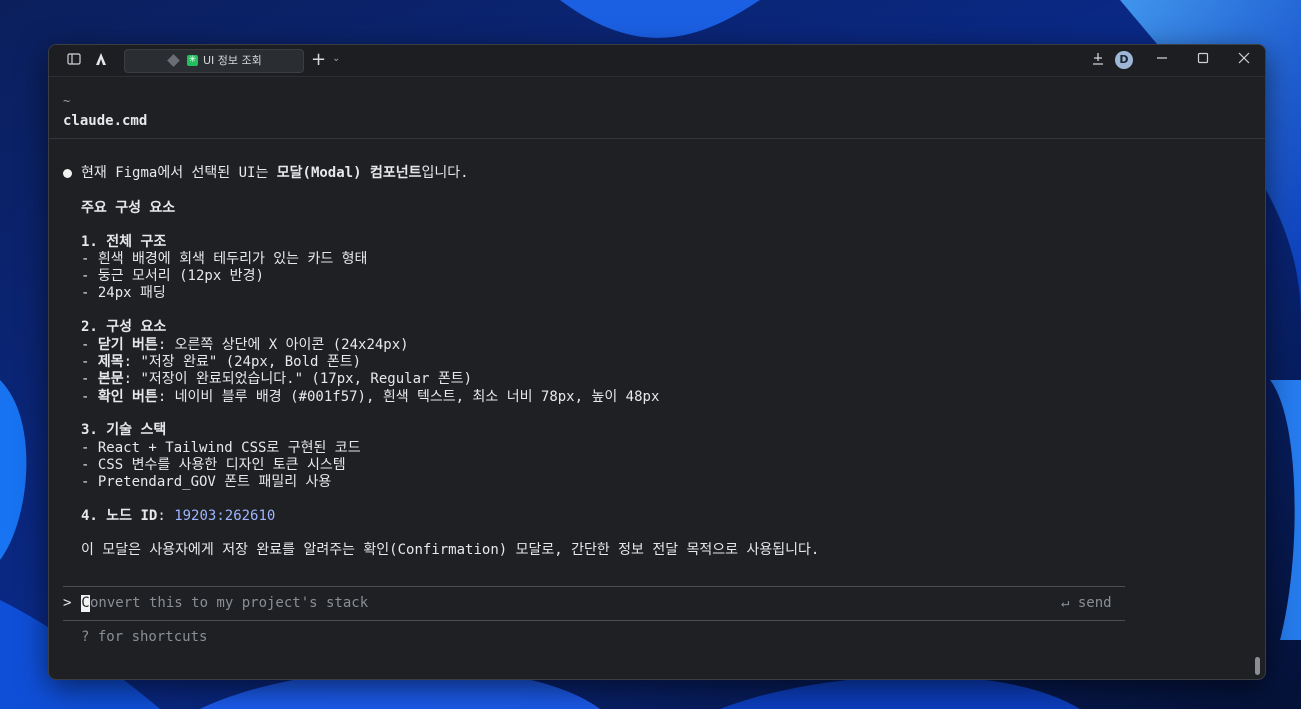  Describe the element at coordinates (594, 620) in the screenshot. I see `input-border-bottom` at that location.